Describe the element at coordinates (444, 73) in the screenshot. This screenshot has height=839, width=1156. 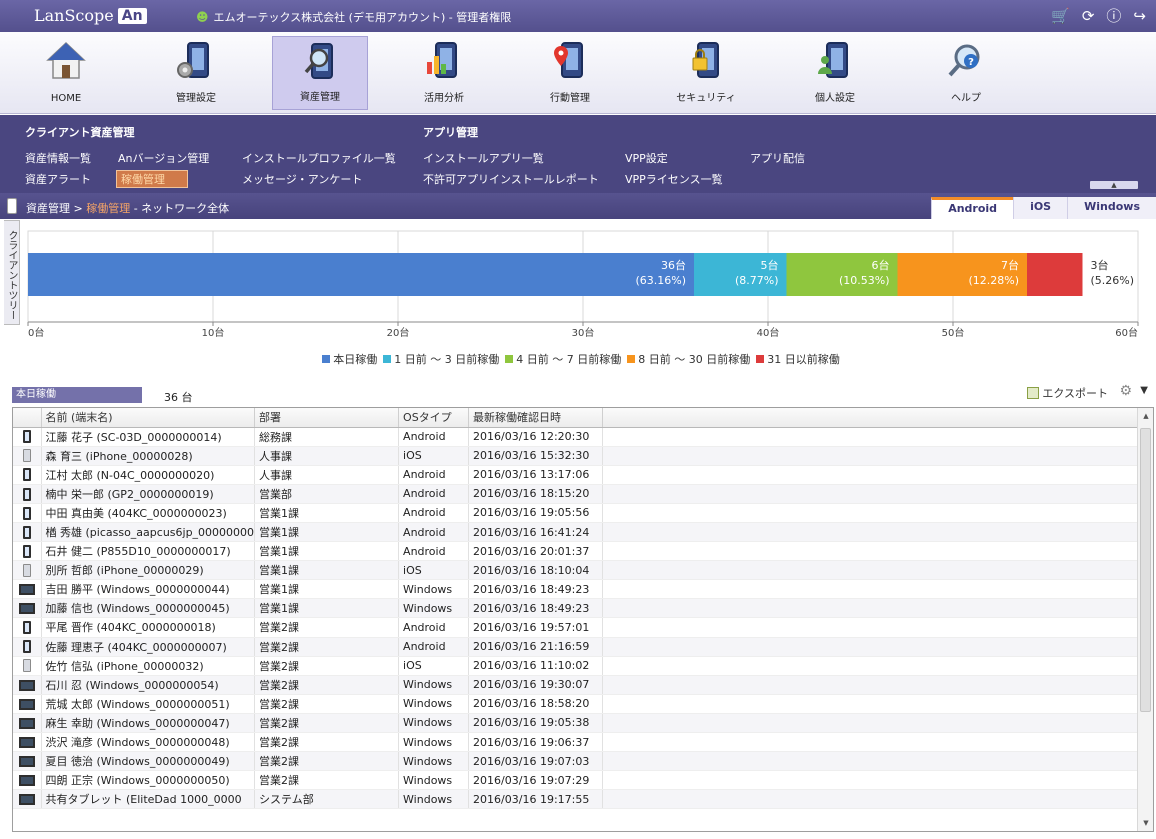
I see `nav-item-analytics: 活用分析` at that location.